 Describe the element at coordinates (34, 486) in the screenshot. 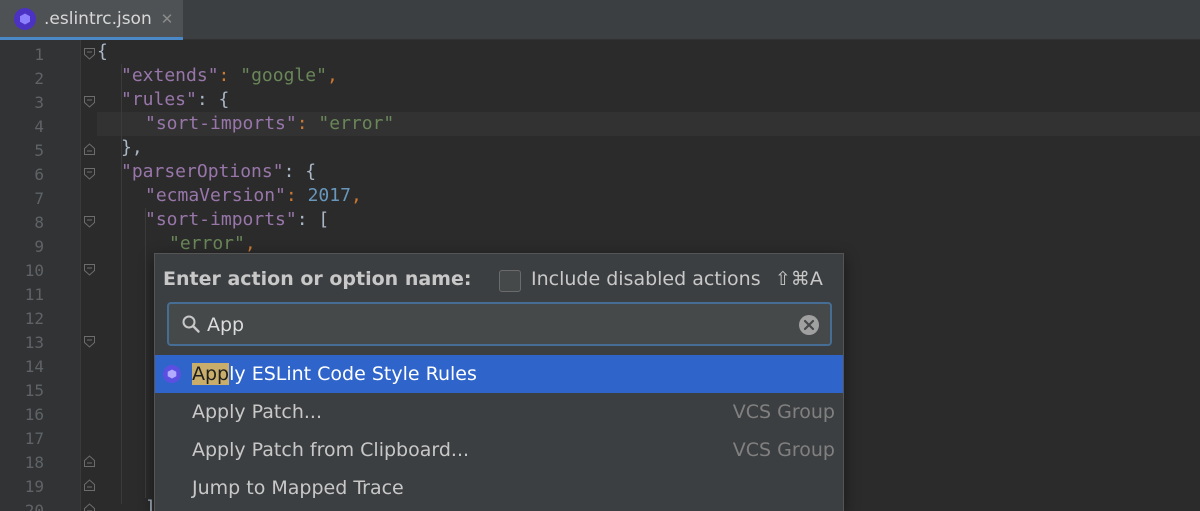

I see `line-number: 19` at that location.